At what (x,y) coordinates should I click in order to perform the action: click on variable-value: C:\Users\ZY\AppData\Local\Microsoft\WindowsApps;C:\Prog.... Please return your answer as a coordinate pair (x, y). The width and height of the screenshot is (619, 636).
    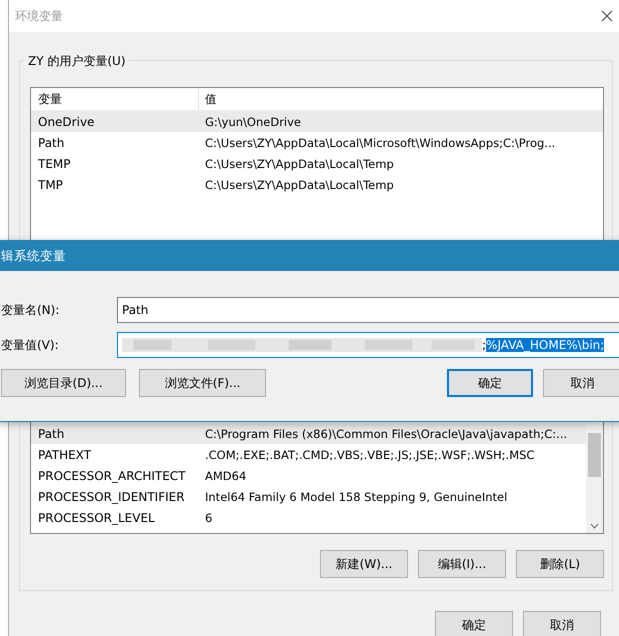
    Looking at the image, I should click on (380, 143).